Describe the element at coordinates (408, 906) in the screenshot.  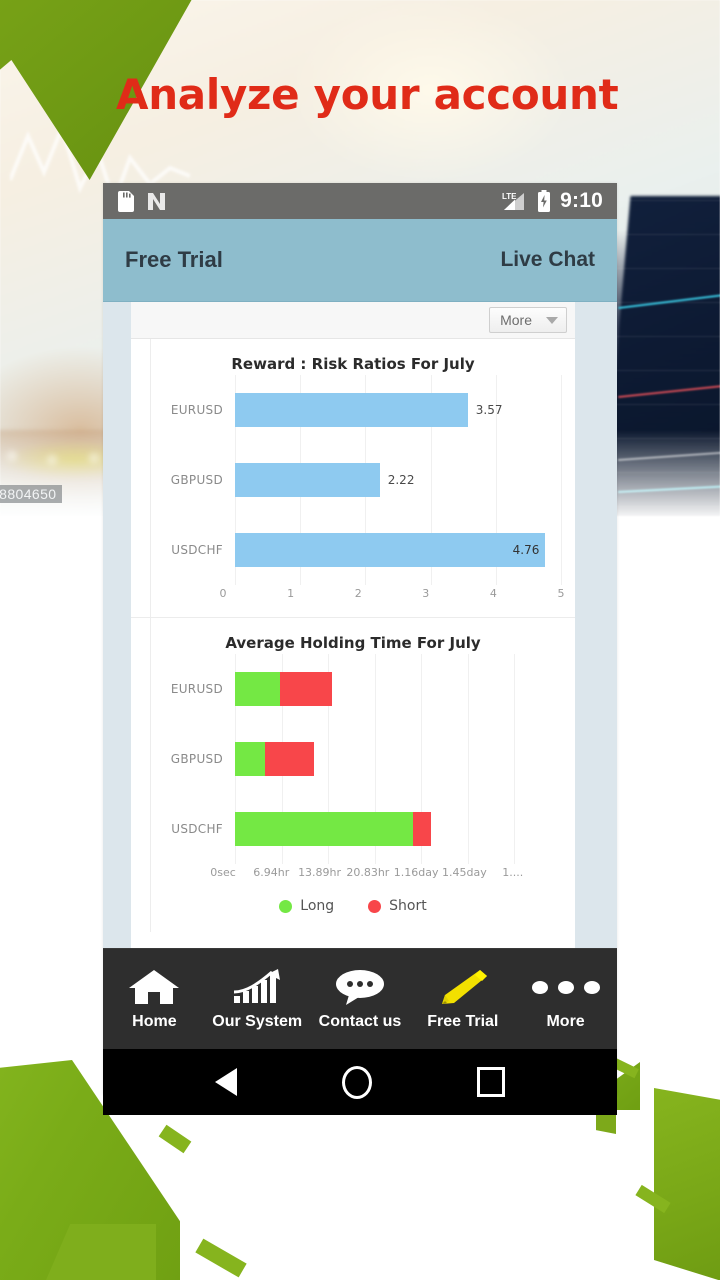
I see `legend-label: Short` at that location.